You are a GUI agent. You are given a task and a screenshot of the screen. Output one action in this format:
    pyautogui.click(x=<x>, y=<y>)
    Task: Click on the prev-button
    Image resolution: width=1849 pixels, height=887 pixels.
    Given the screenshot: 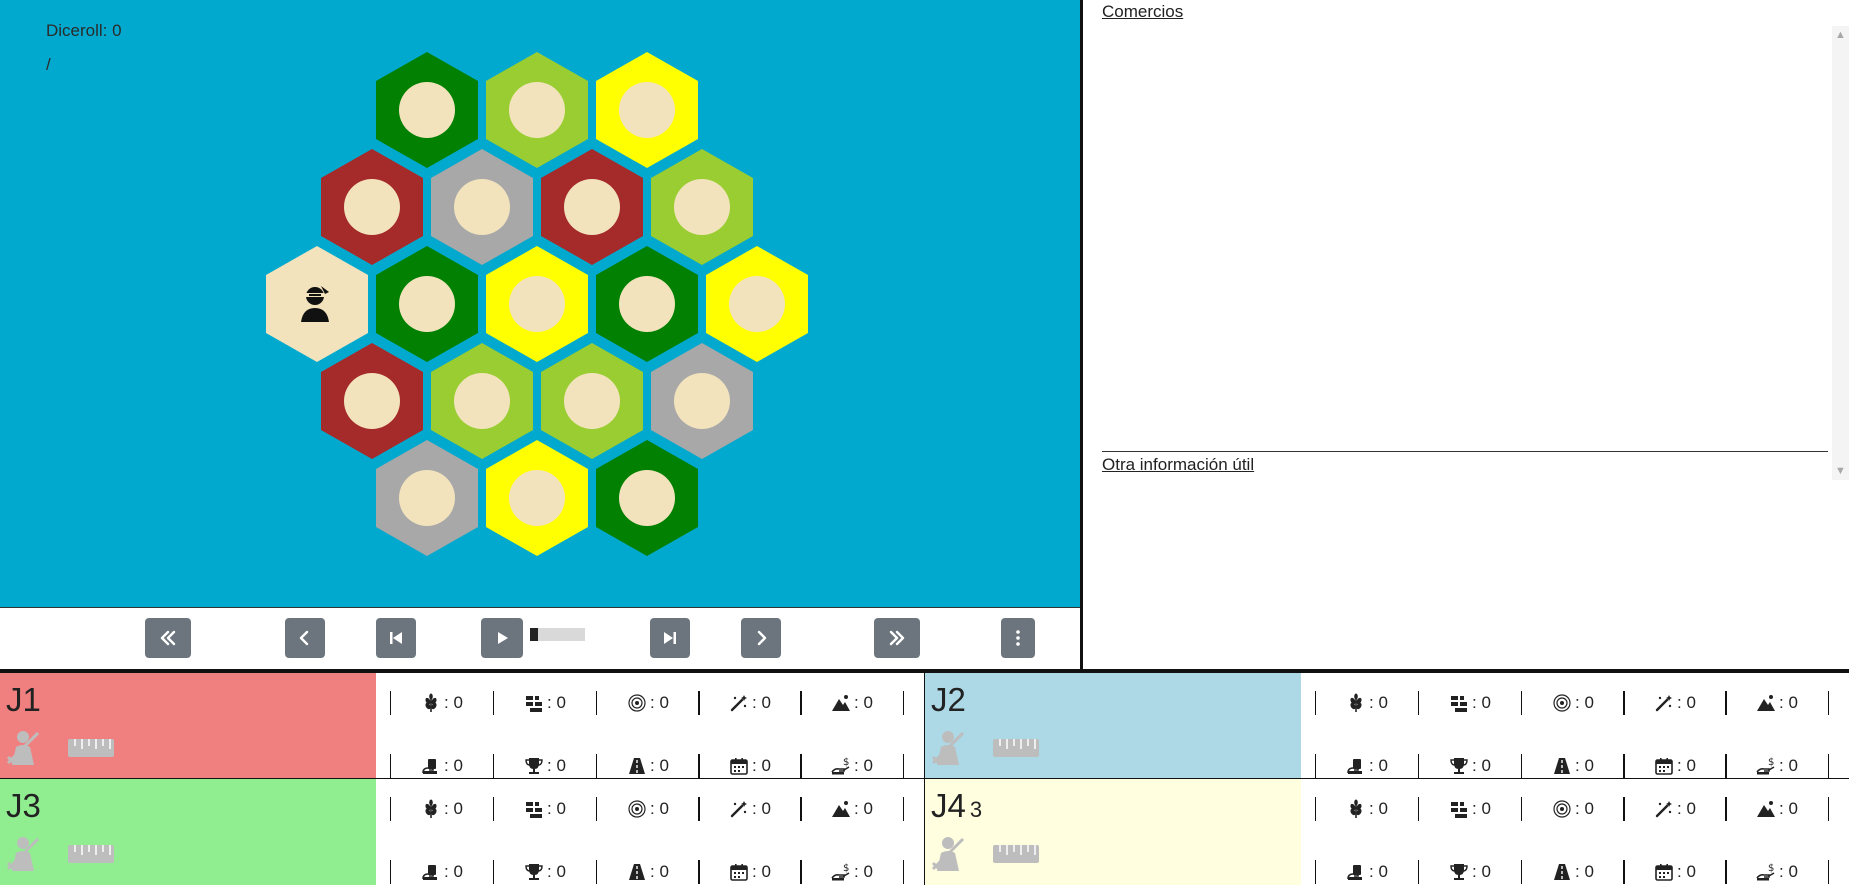 What is the action you would take?
    pyautogui.click(x=305, y=638)
    